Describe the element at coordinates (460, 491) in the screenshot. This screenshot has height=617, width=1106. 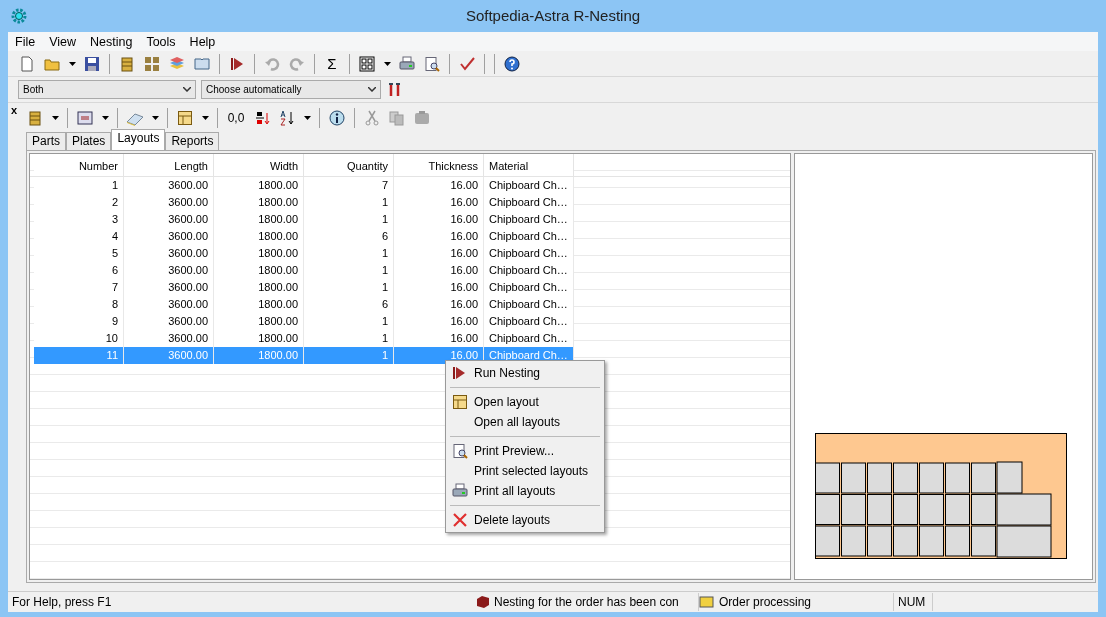
I see `printer-icon` at that location.